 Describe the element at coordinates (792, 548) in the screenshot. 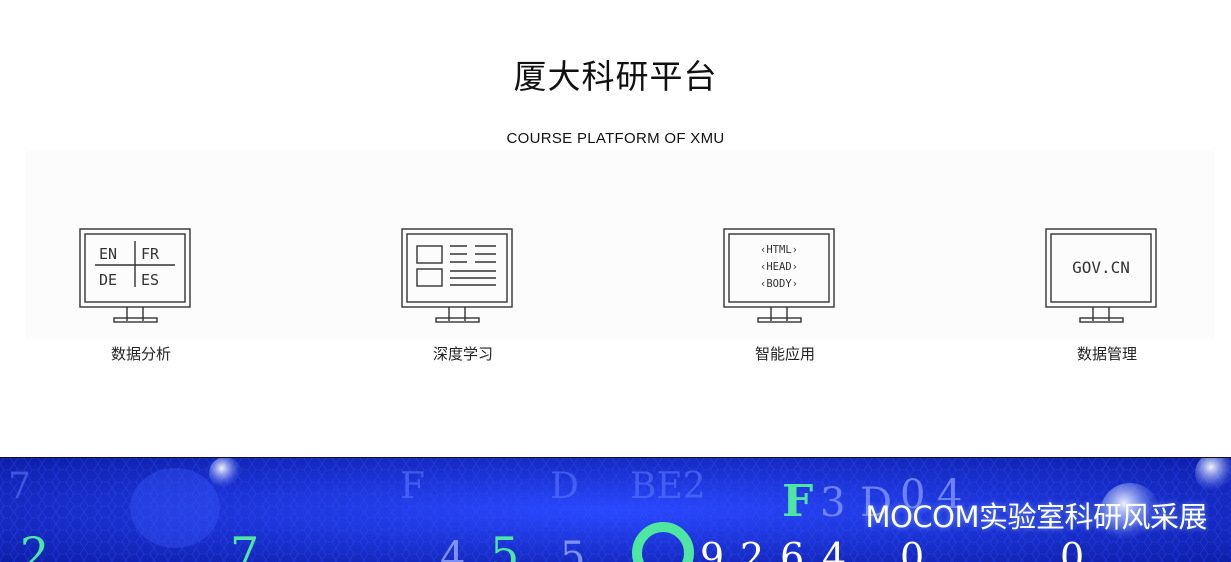

I see `decor-glyph: 6` at that location.